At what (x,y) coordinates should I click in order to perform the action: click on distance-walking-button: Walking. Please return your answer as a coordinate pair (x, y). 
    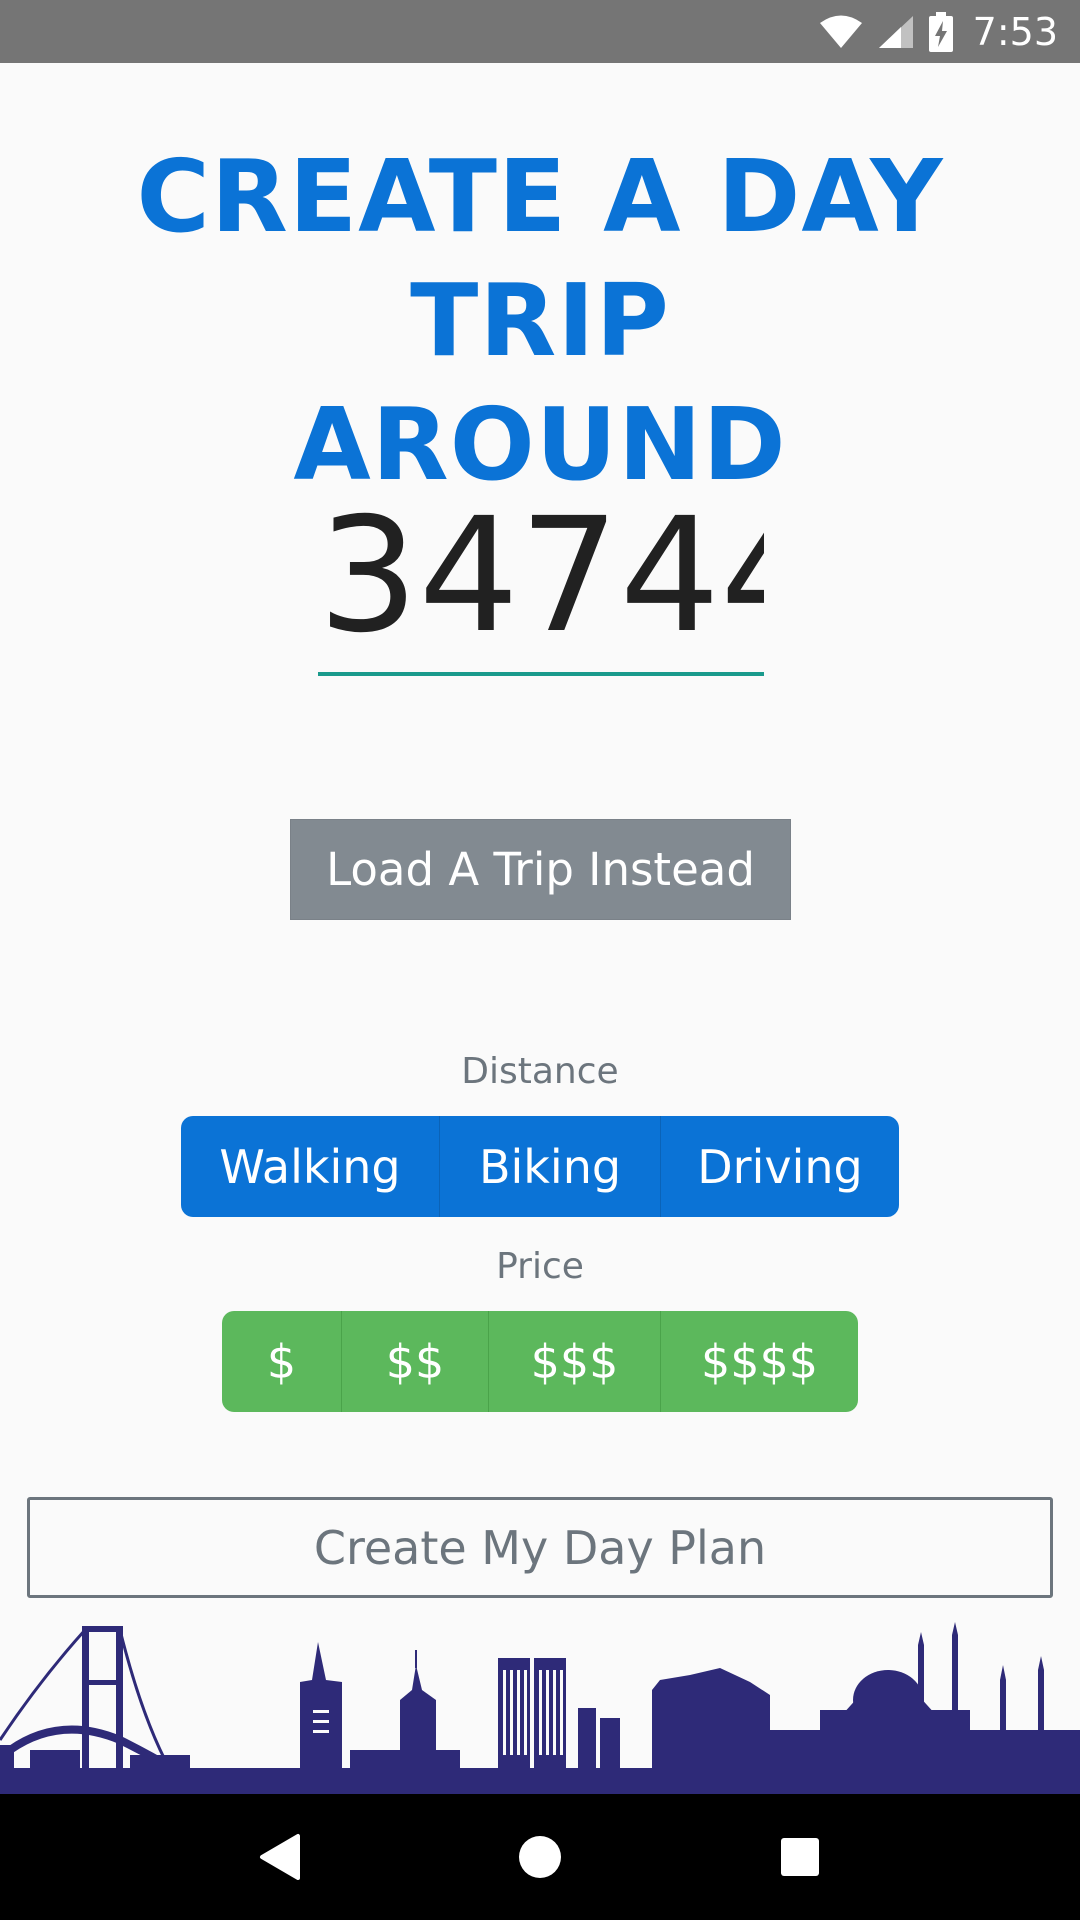
    Looking at the image, I should click on (310, 1166).